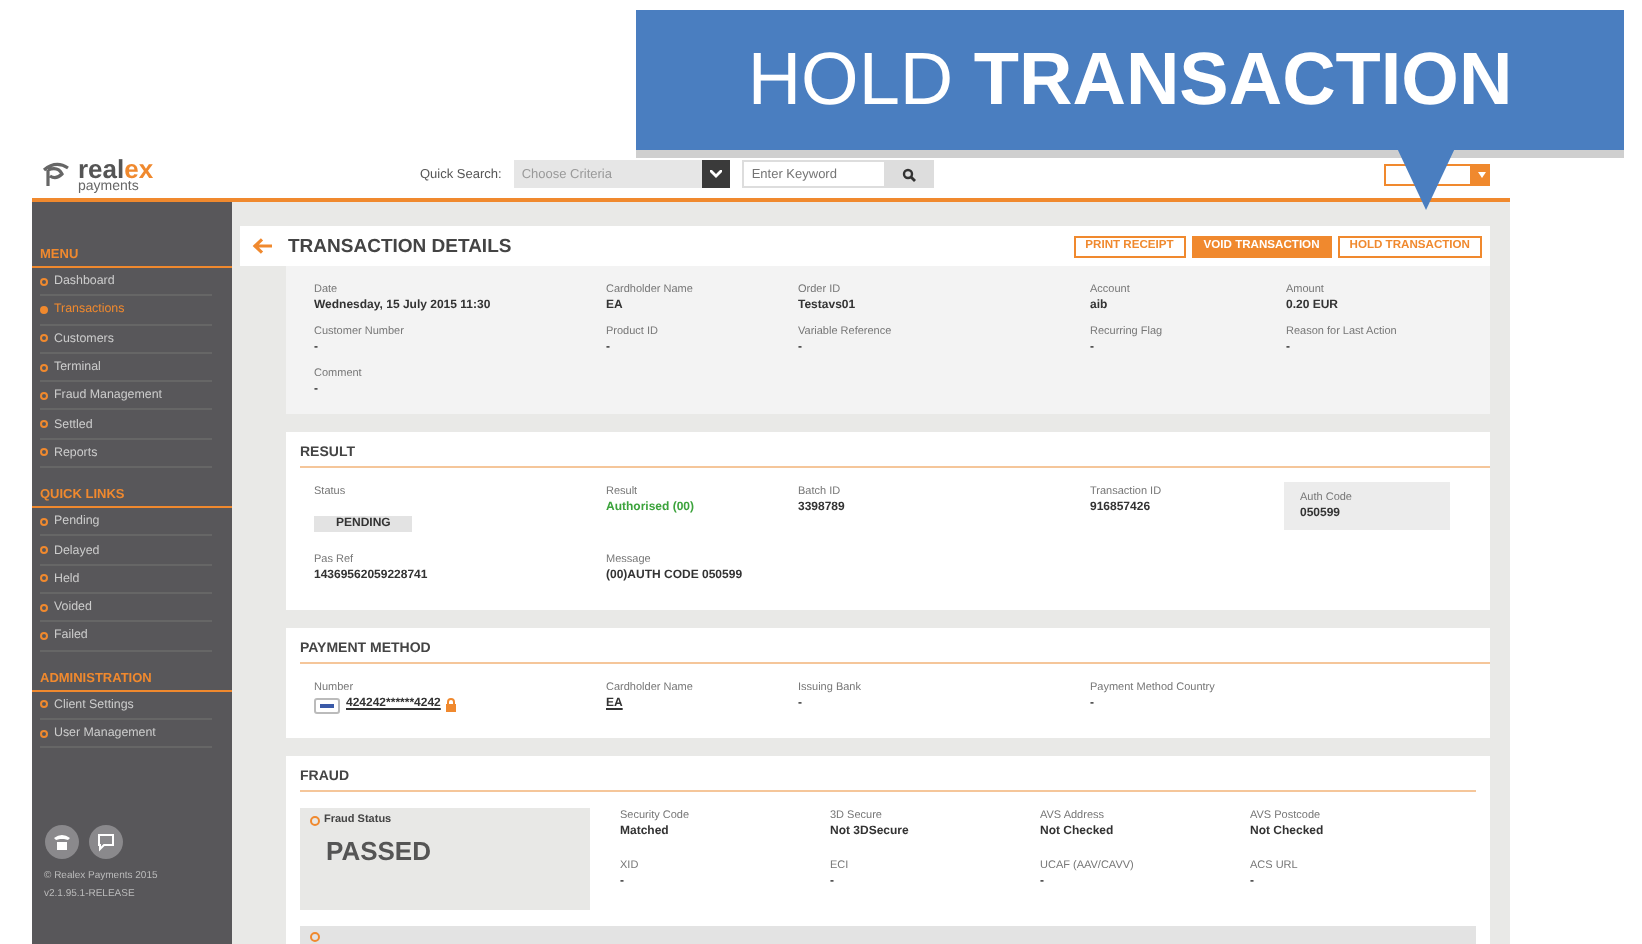  I want to click on phone-icon, so click(62, 842).